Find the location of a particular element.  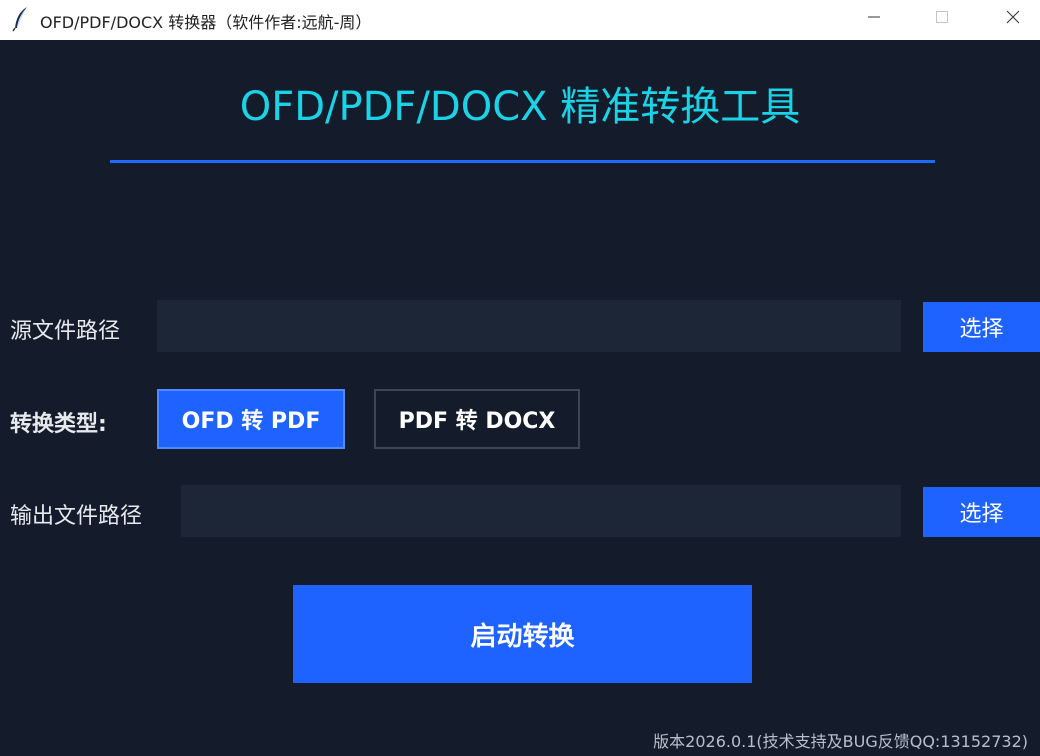

title-divider is located at coordinates (522, 161).